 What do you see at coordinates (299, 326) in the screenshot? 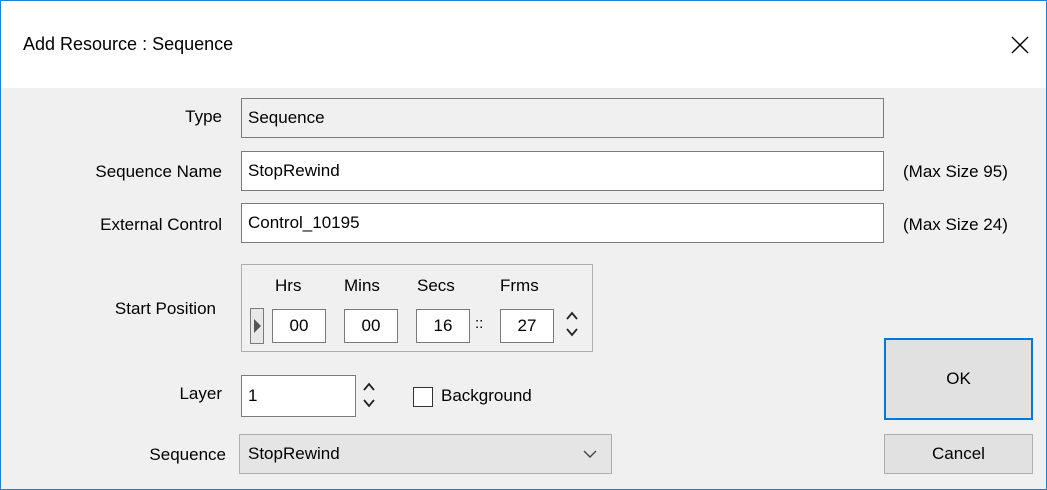
I see `hours-input: 00` at bounding box center [299, 326].